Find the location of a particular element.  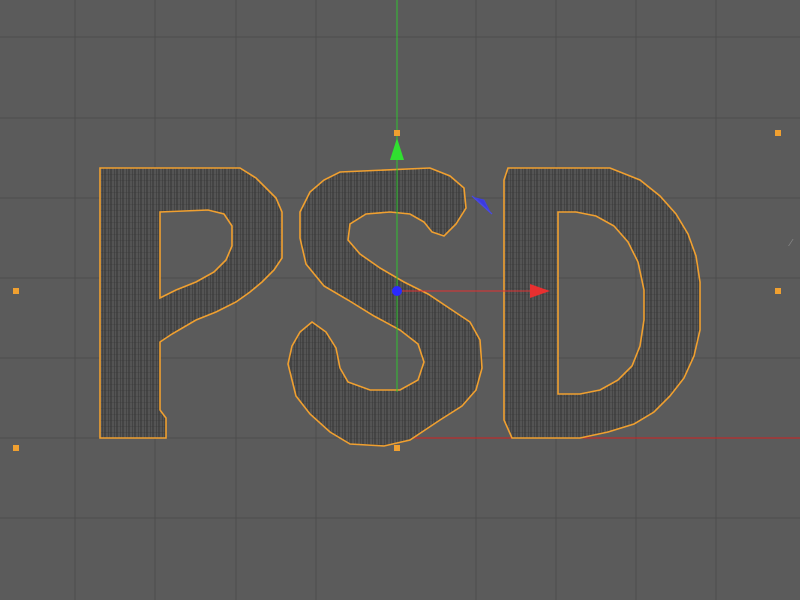

handle-left is located at coordinates (16, 291).